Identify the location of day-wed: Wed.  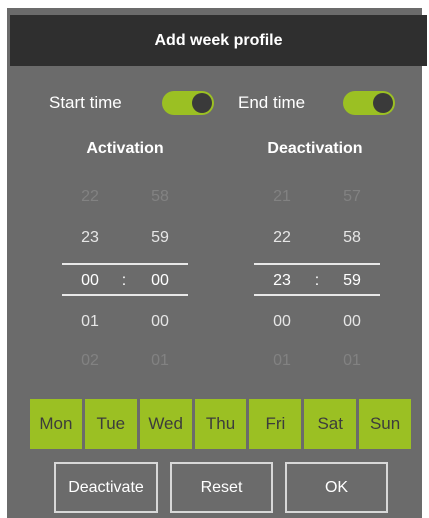
(165, 424).